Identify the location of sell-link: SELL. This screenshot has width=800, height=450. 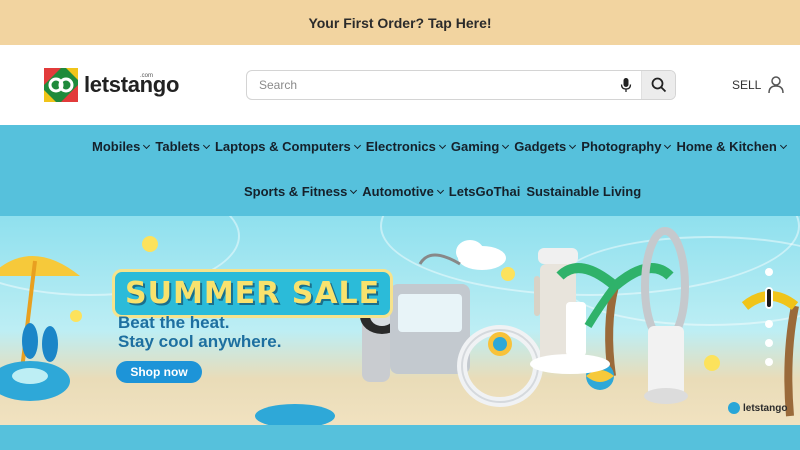
(746, 85).